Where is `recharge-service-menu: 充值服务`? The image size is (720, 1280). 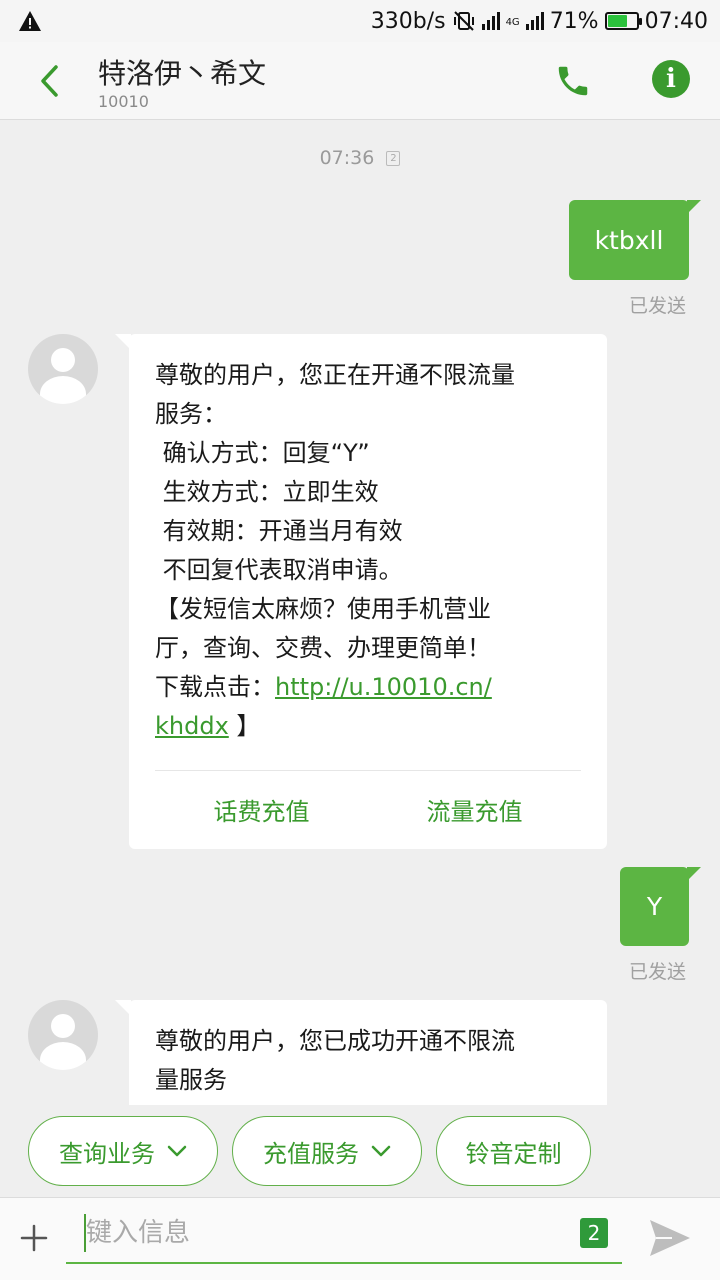 recharge-service-menu: 充值服务 is located at coordinates (327, 1151).